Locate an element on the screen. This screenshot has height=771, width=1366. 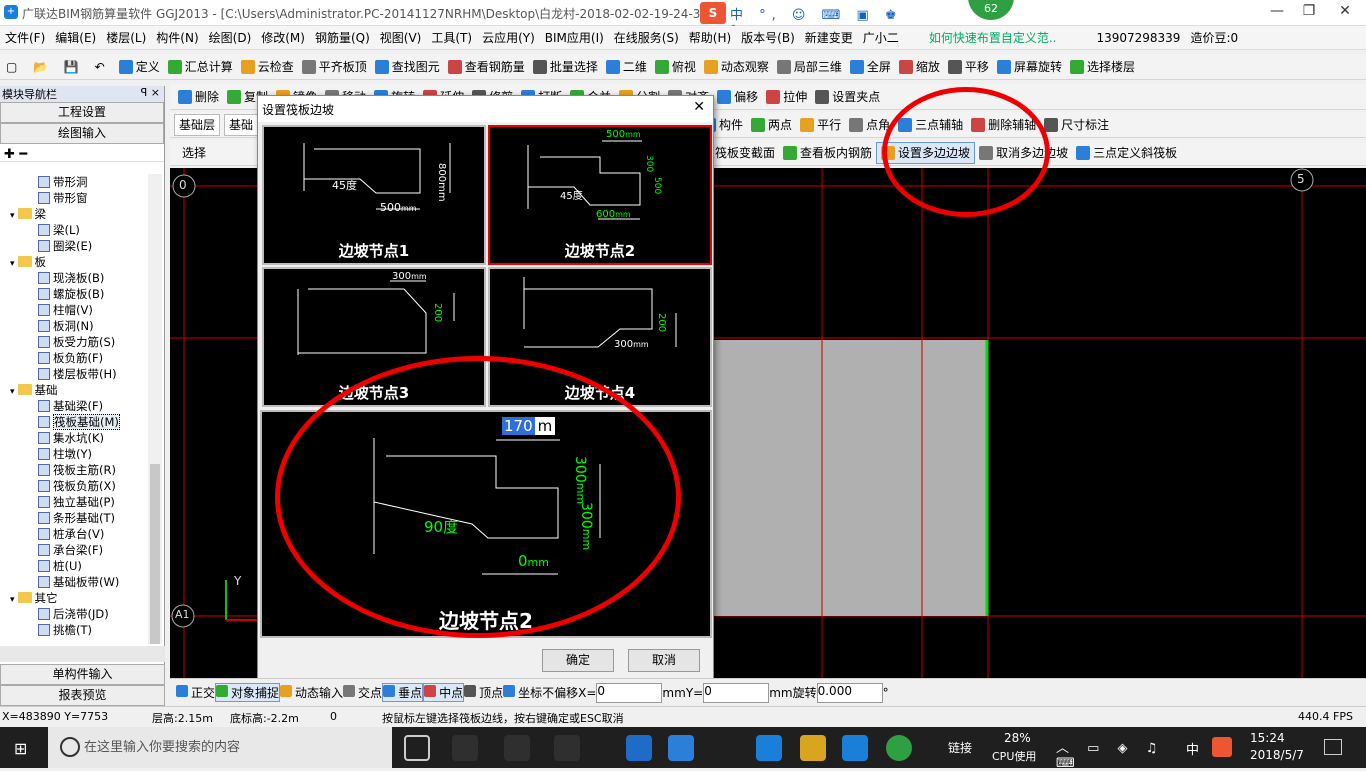
edge-icon is located at coordinates (639, 748).